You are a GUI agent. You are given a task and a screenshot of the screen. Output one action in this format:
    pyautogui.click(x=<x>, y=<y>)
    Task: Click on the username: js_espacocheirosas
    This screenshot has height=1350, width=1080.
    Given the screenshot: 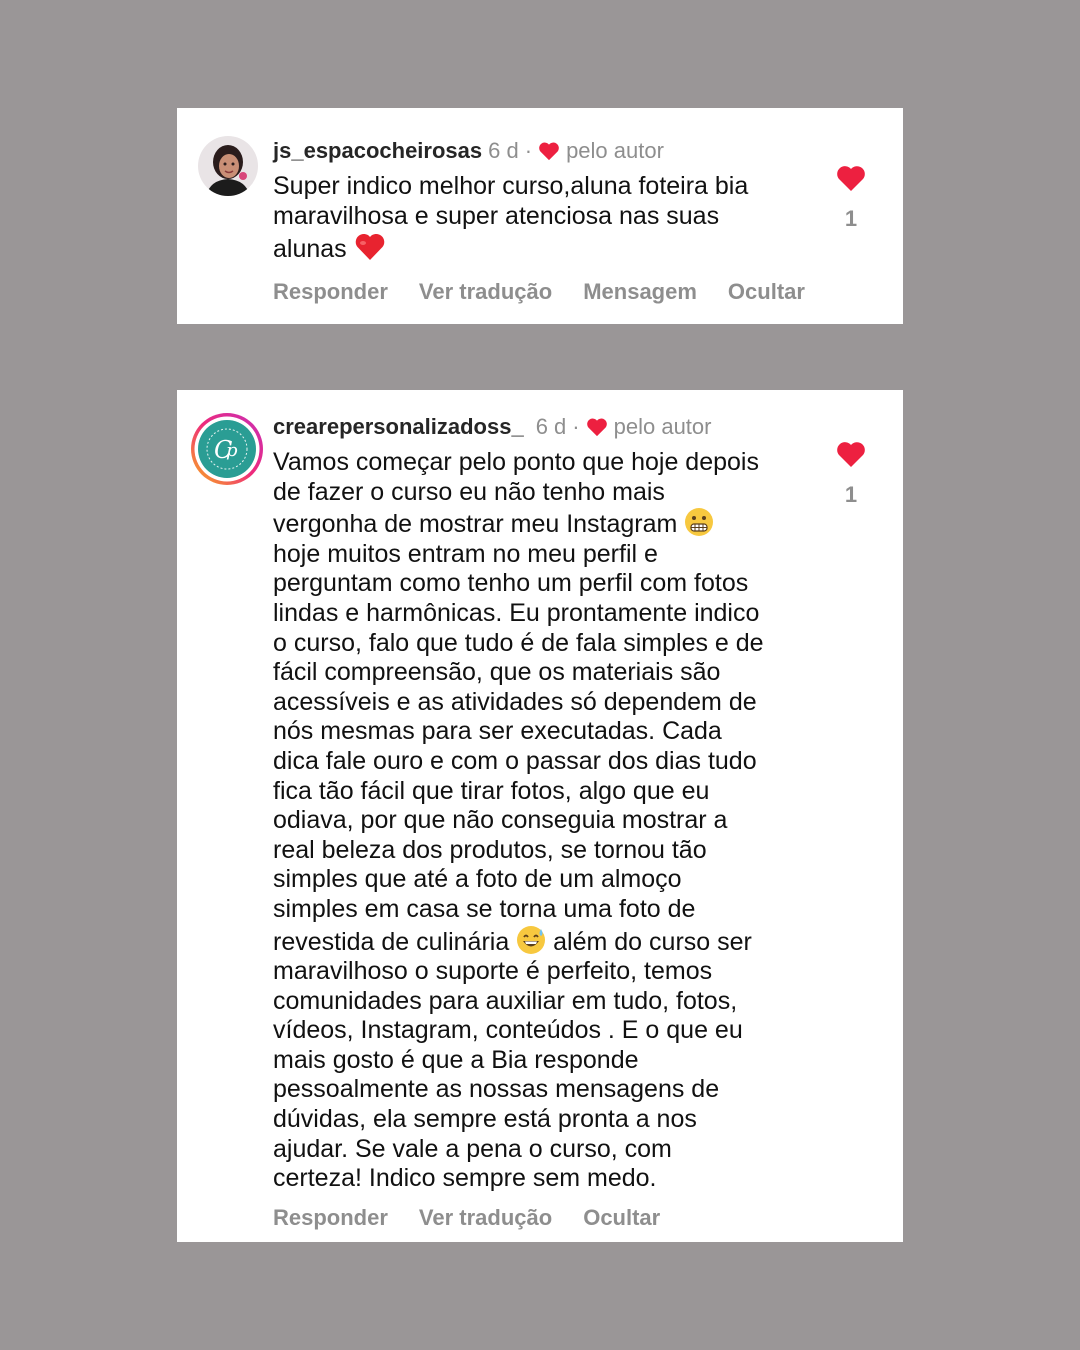 What is the action you would take?
    pyautogui.click(x=377, y=151)
    